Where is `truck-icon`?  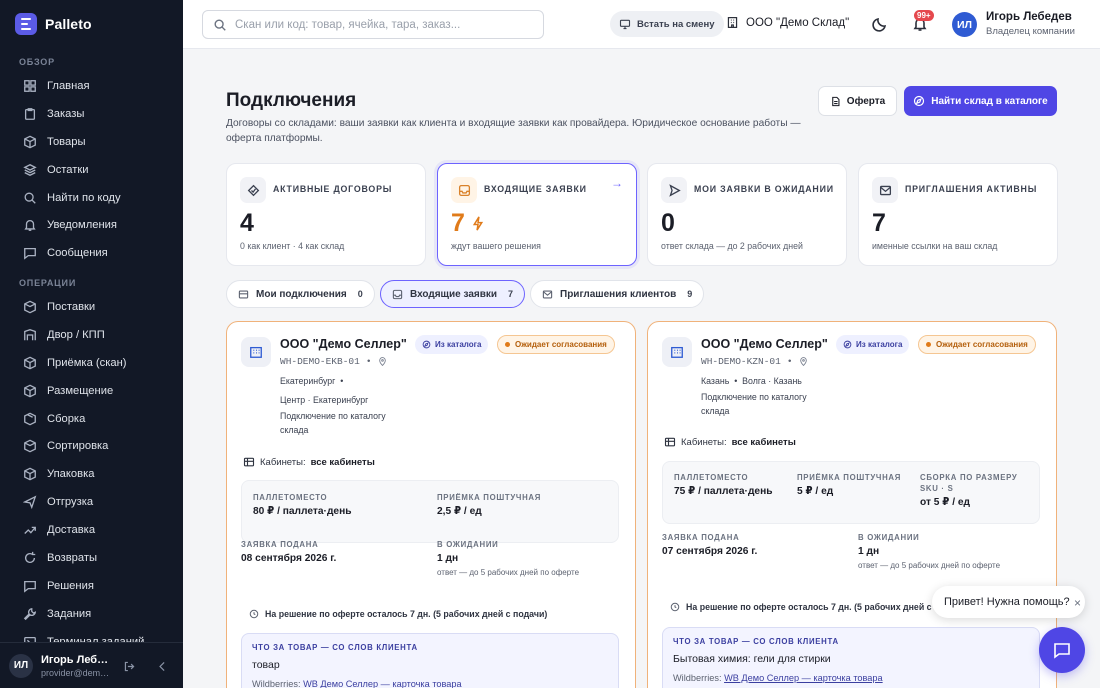
truck-icon is located at coordinates (30, 307).